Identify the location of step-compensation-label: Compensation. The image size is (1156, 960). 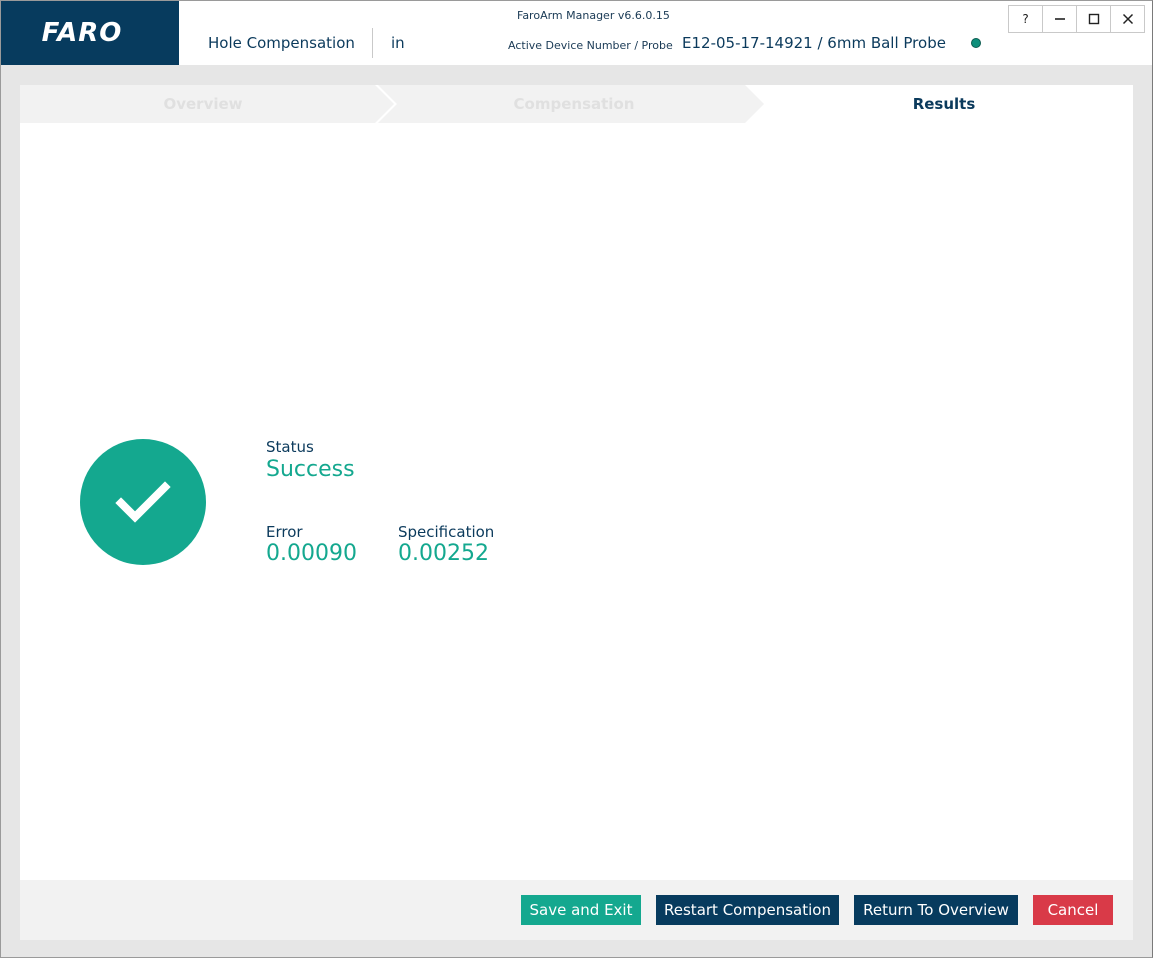
(574, 104).